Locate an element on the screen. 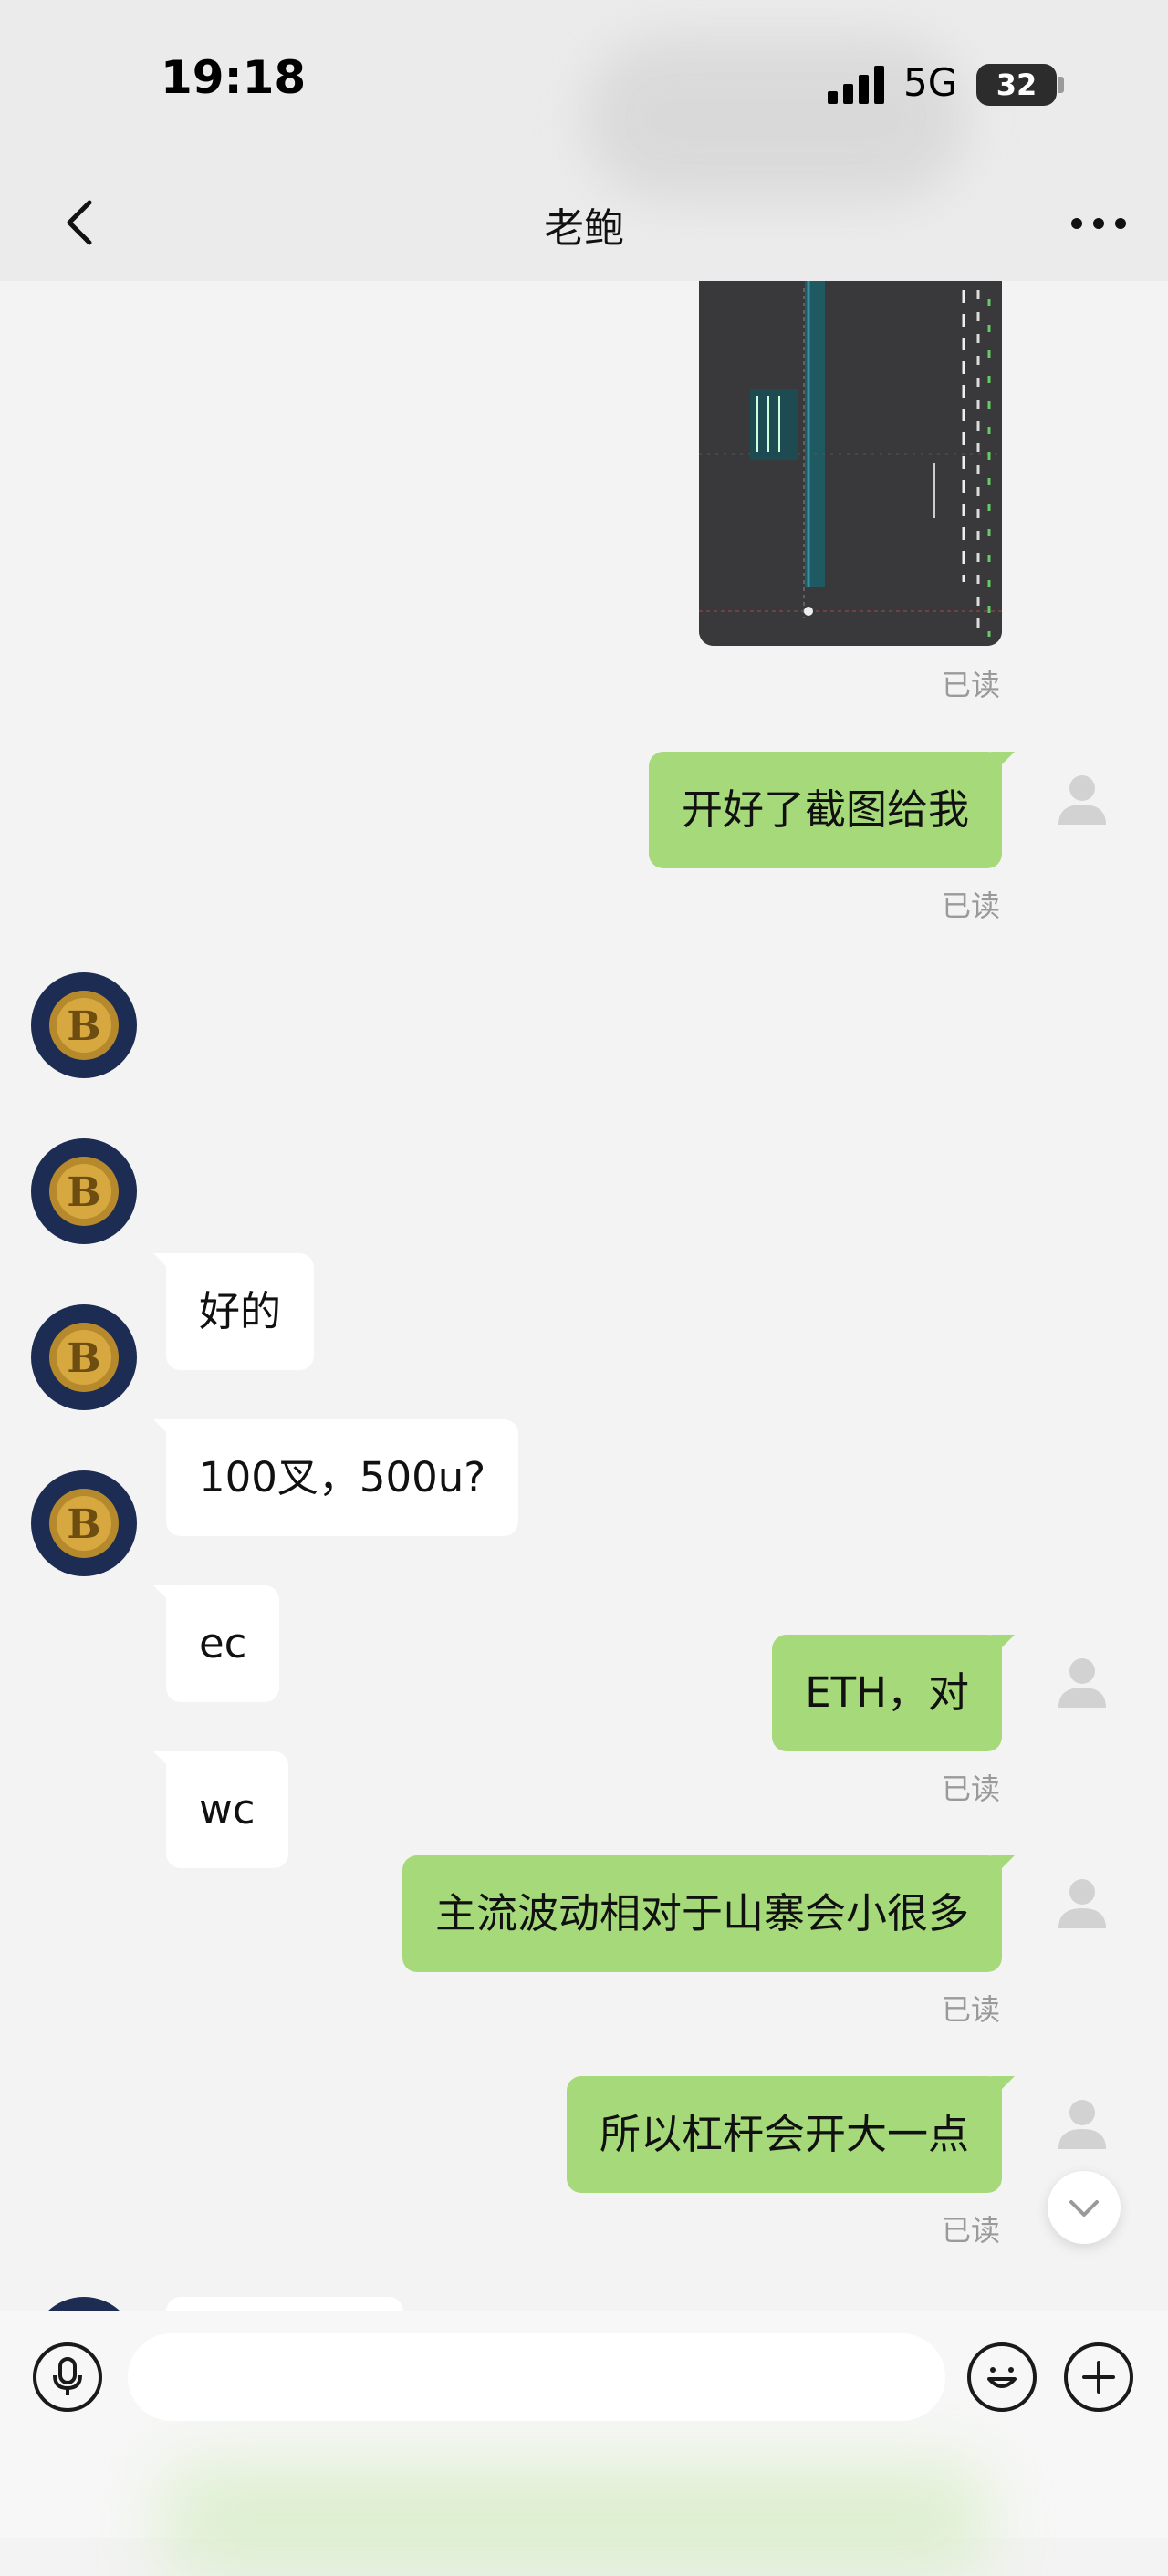  network-type: 5G is located at coordinates (930, 82).